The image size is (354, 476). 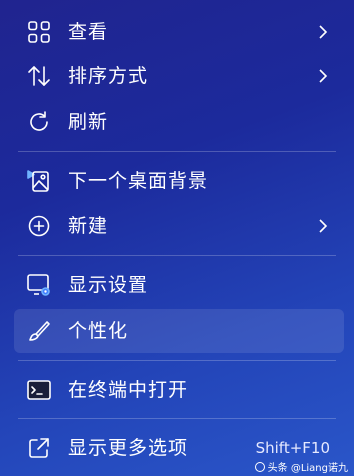 What do you see at coordinates (108, 76) in the screenshot?
I see `menu-item-label: 排序方式` at bounding box center [108, 76].